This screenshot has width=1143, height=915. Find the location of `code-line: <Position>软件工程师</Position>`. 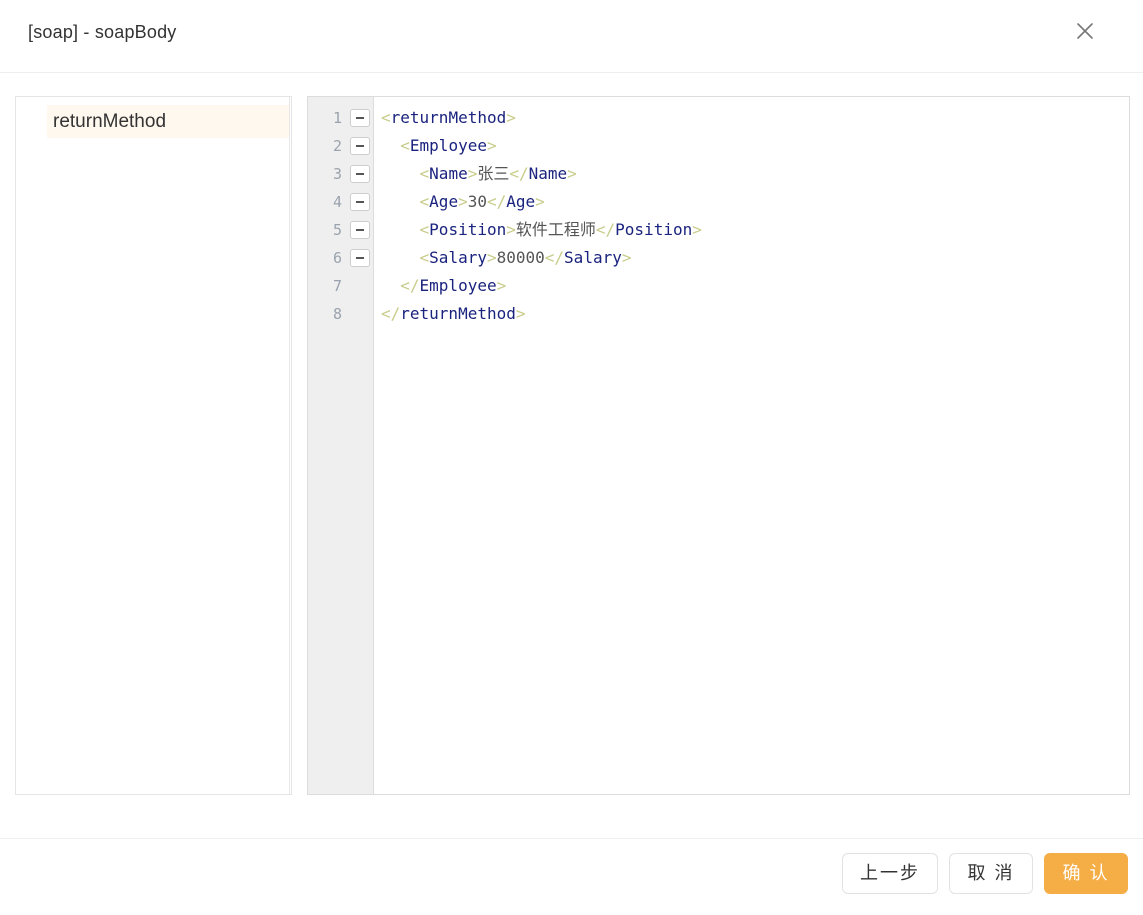

code-line: <Position>软件工程师</Position> is located at coordinates (541, 230).